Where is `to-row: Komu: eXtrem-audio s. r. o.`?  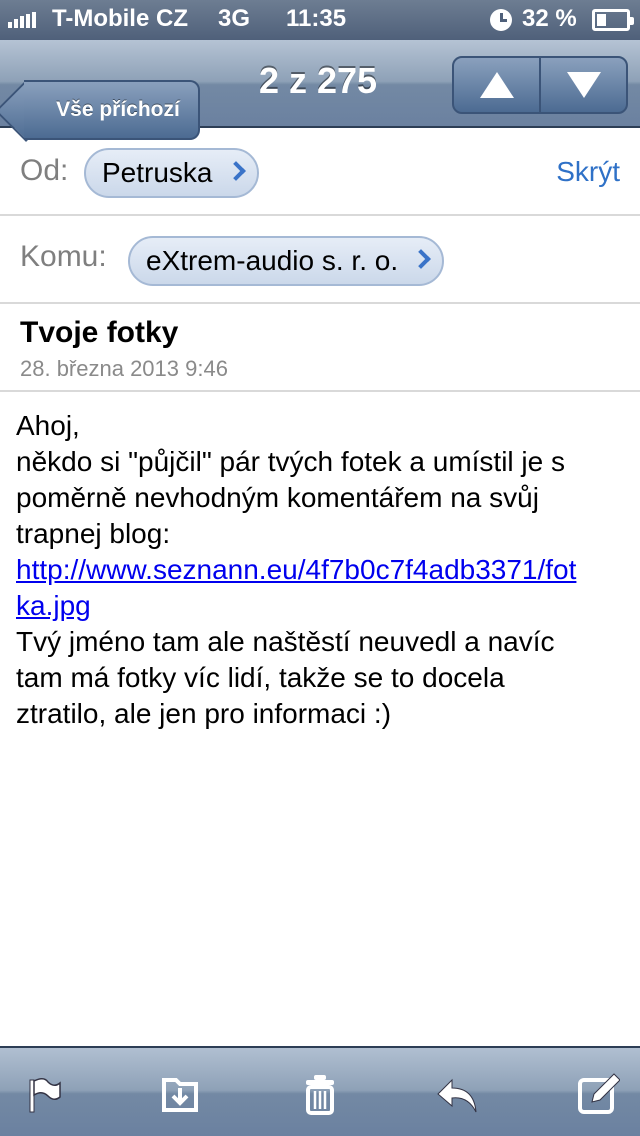
to-row: Komu: eXtrem-audio s. r. o. is located at coordinates (320, 260).